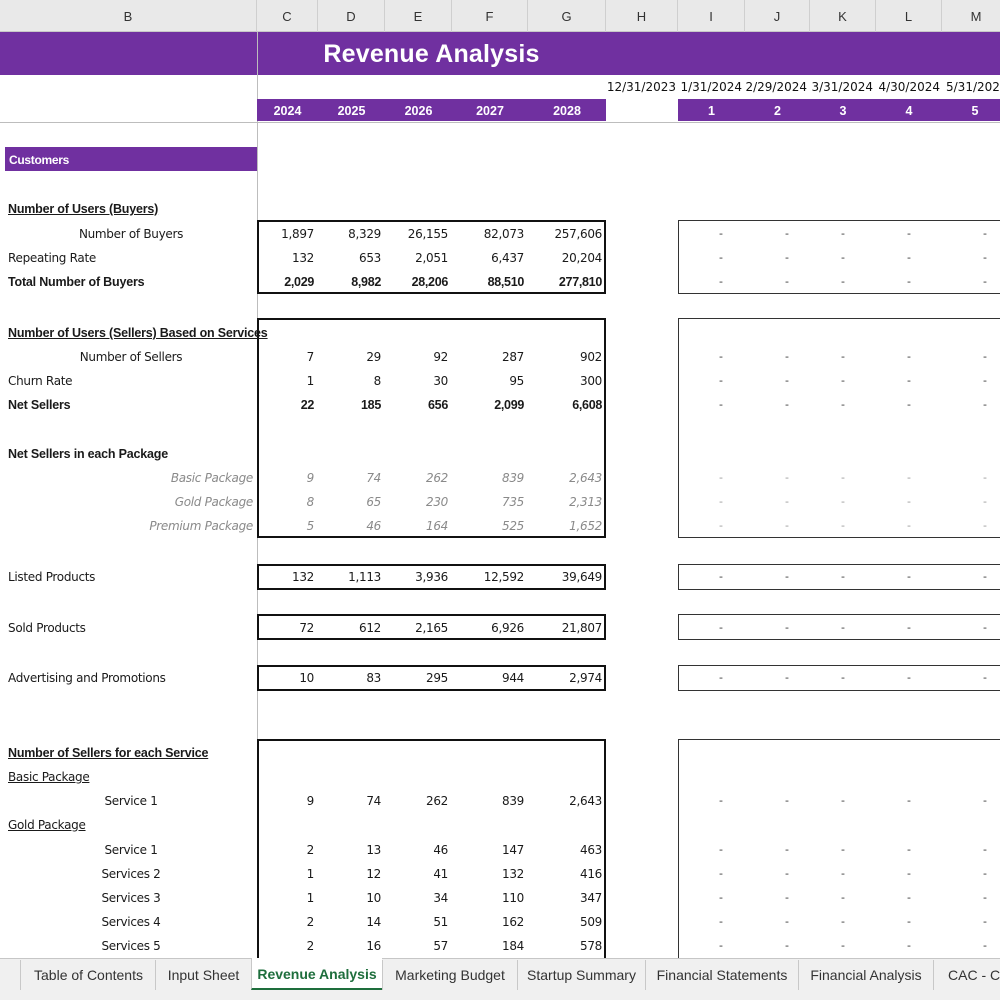 This screenshot has width=1000, height=1000. What do you see at coordinates (416, 478) in the screenshot?
I see `cell-value: 262` at bounding box center [416, 478].